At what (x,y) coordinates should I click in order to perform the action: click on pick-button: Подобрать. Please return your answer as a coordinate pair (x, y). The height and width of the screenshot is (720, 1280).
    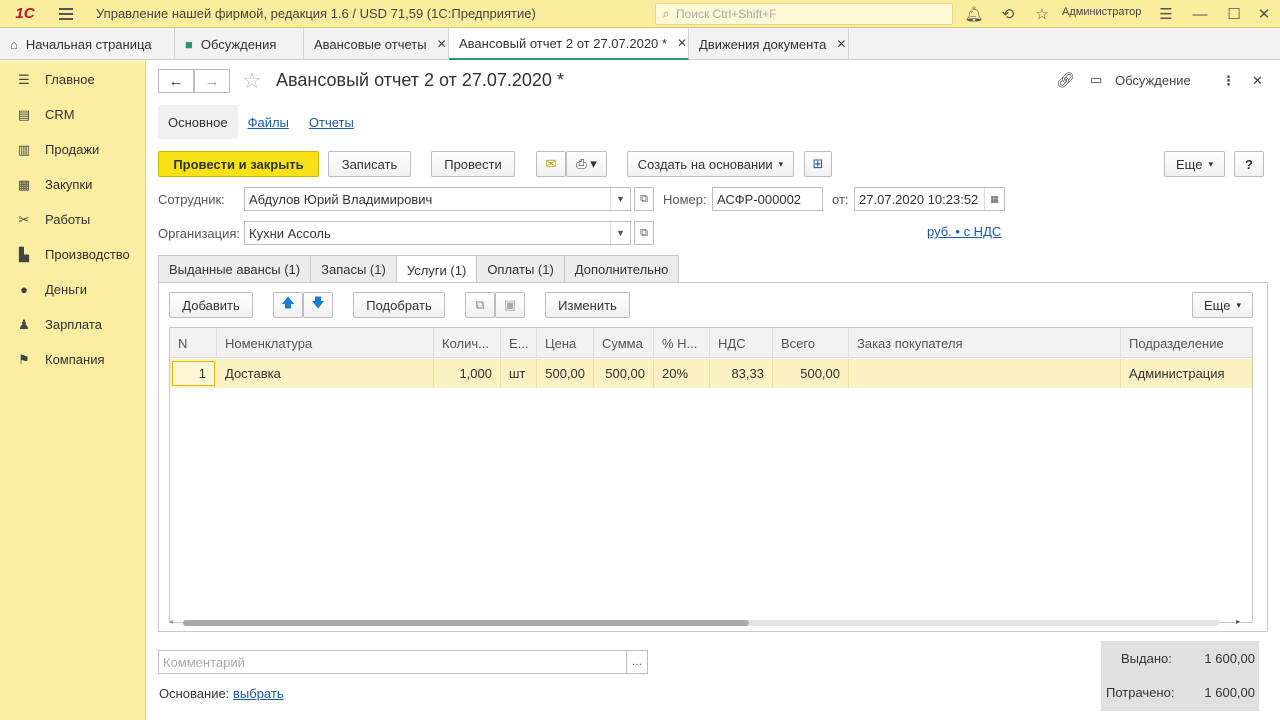
    Looking at the image, I should click on (399, 305).